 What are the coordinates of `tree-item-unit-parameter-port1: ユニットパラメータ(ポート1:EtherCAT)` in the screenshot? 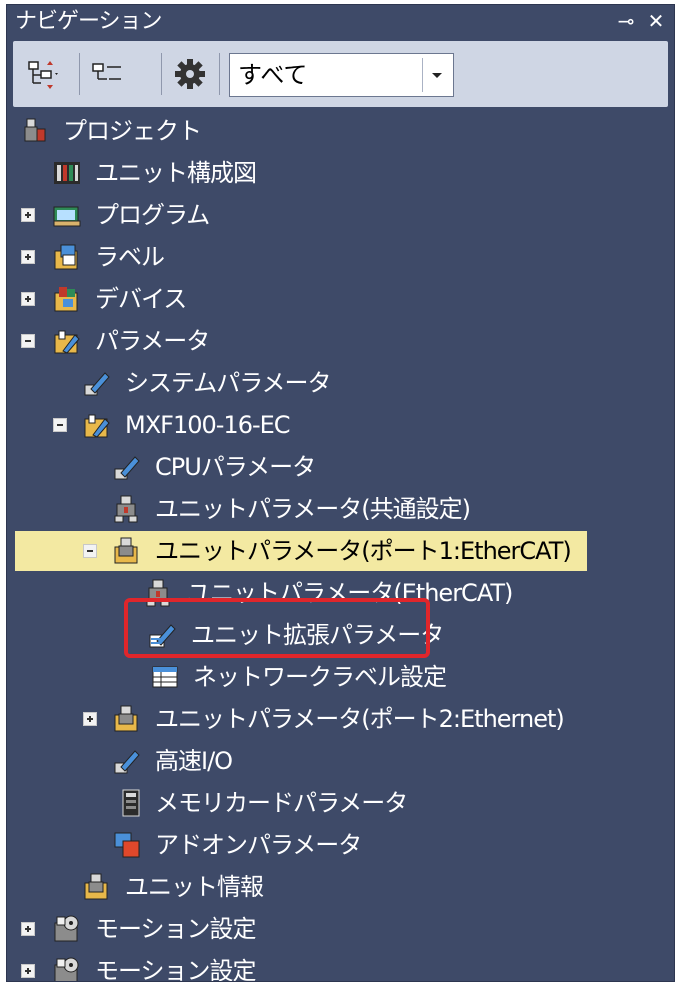 It's located at (301, 551).